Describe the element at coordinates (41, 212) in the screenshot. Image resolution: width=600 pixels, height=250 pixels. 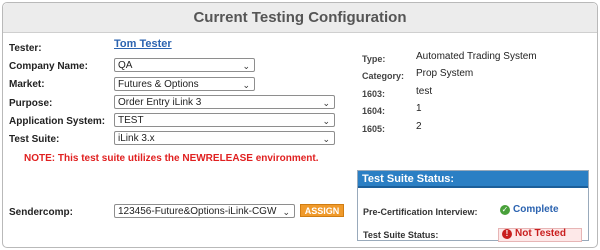
I see `sendercomp-label: Sendercomp:` at that location.